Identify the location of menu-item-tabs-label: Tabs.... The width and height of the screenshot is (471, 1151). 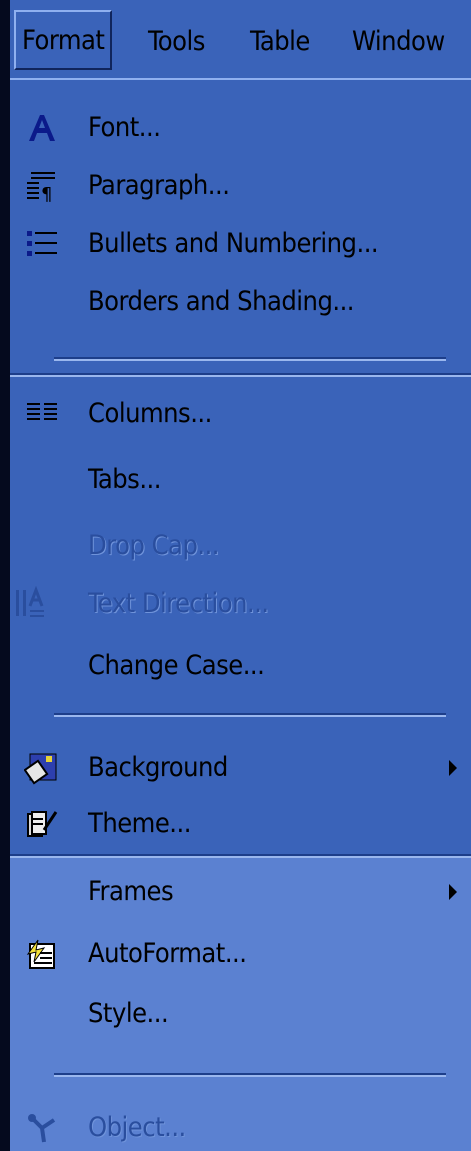
(124, 479).